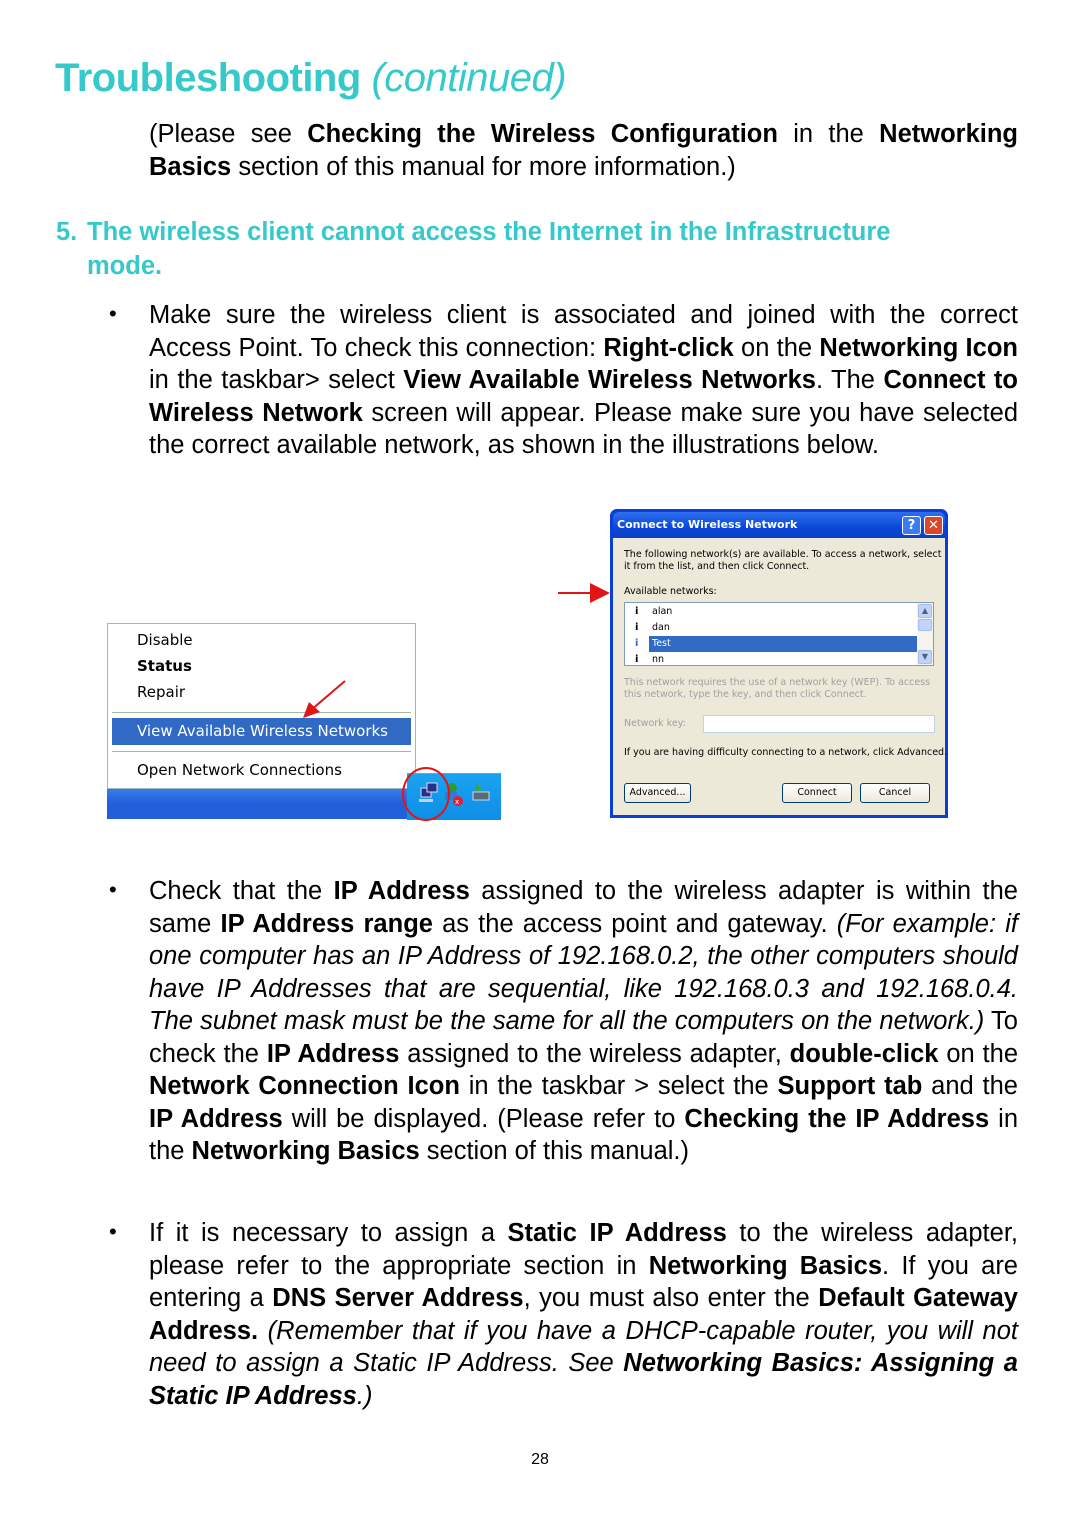 The image size is (1080, 1529). I want to click on bold-text: View Available Wireless Networks, so click(609, 380).